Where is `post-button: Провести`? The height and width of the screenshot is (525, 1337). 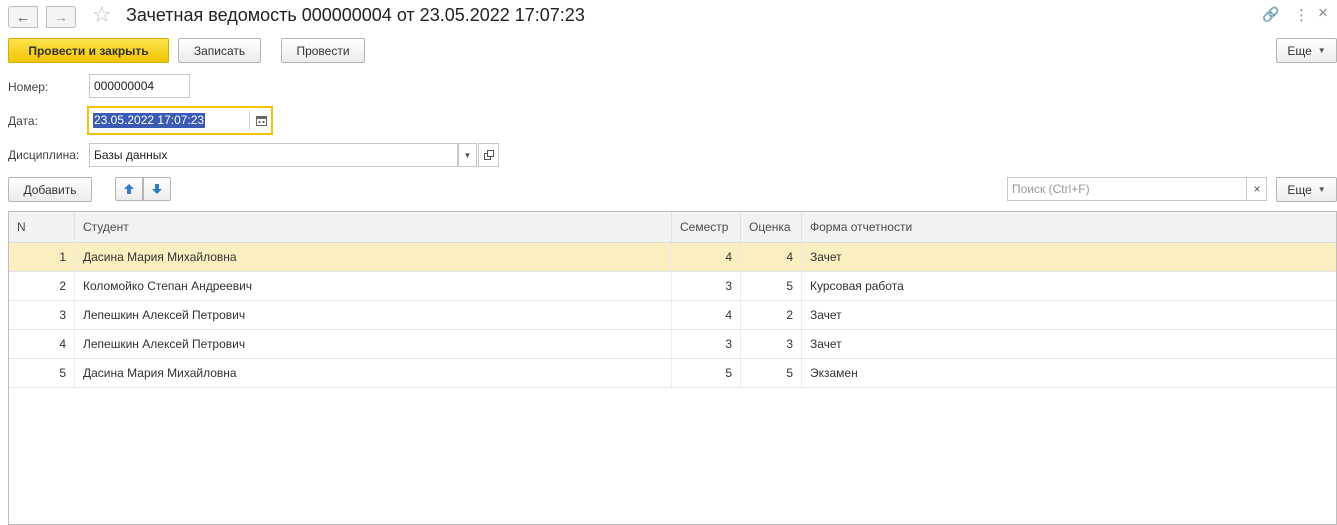 post-button: Провести is located at coordinates (323, 50).